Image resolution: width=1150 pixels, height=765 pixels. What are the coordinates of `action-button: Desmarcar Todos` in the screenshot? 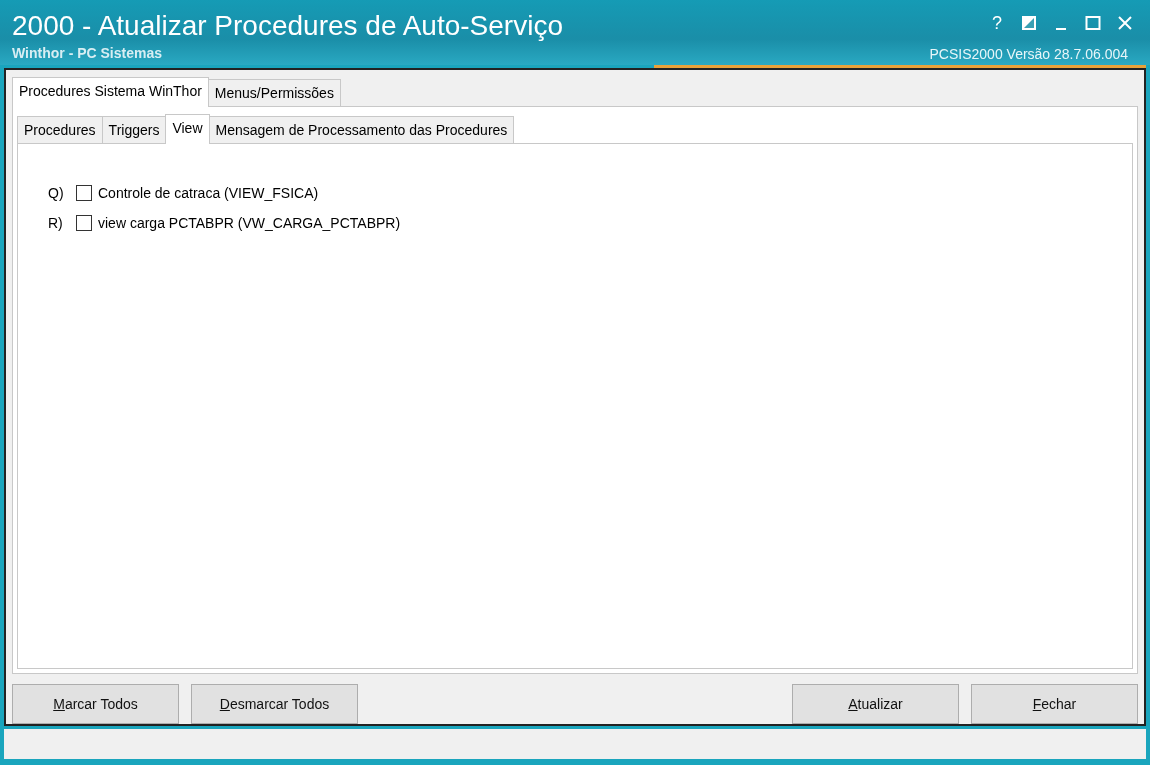 It's located at (274, 704).